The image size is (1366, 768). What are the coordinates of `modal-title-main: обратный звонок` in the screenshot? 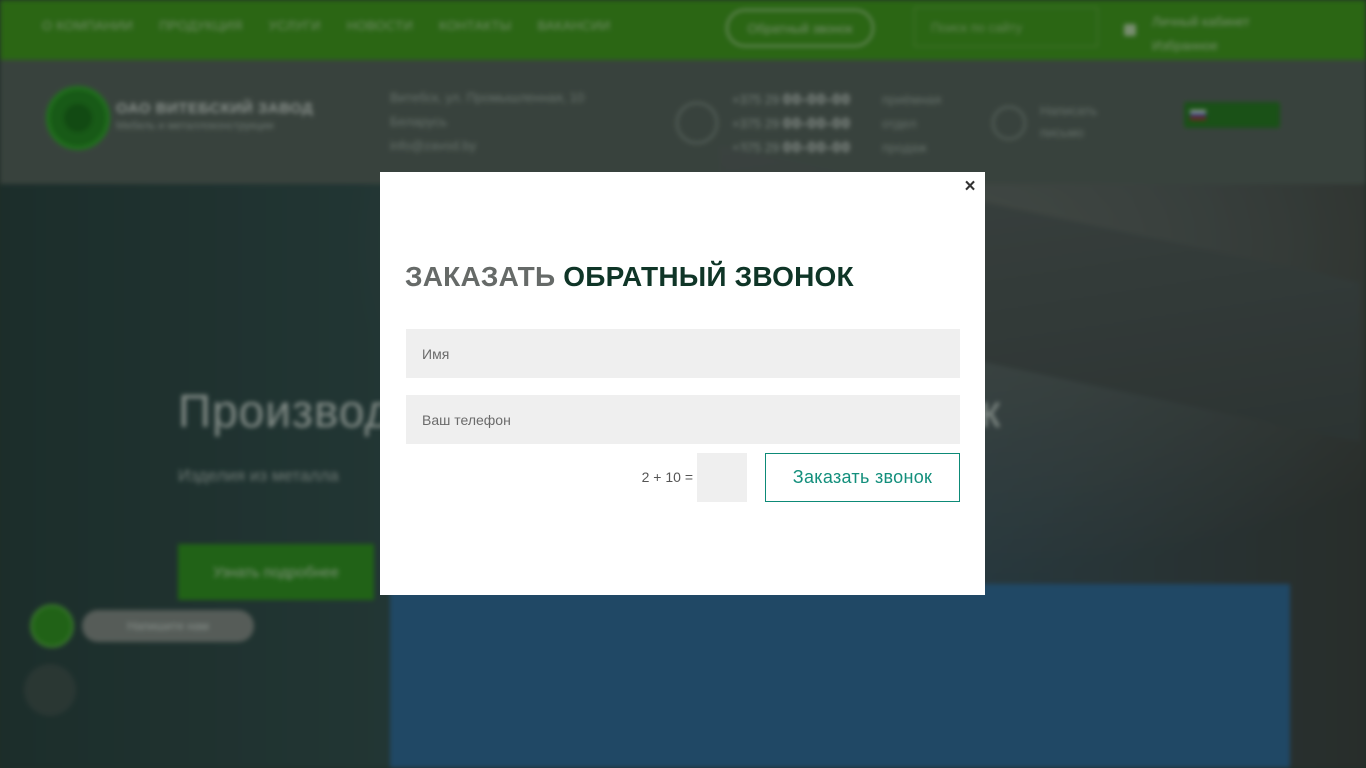 It's located at (708, 276).